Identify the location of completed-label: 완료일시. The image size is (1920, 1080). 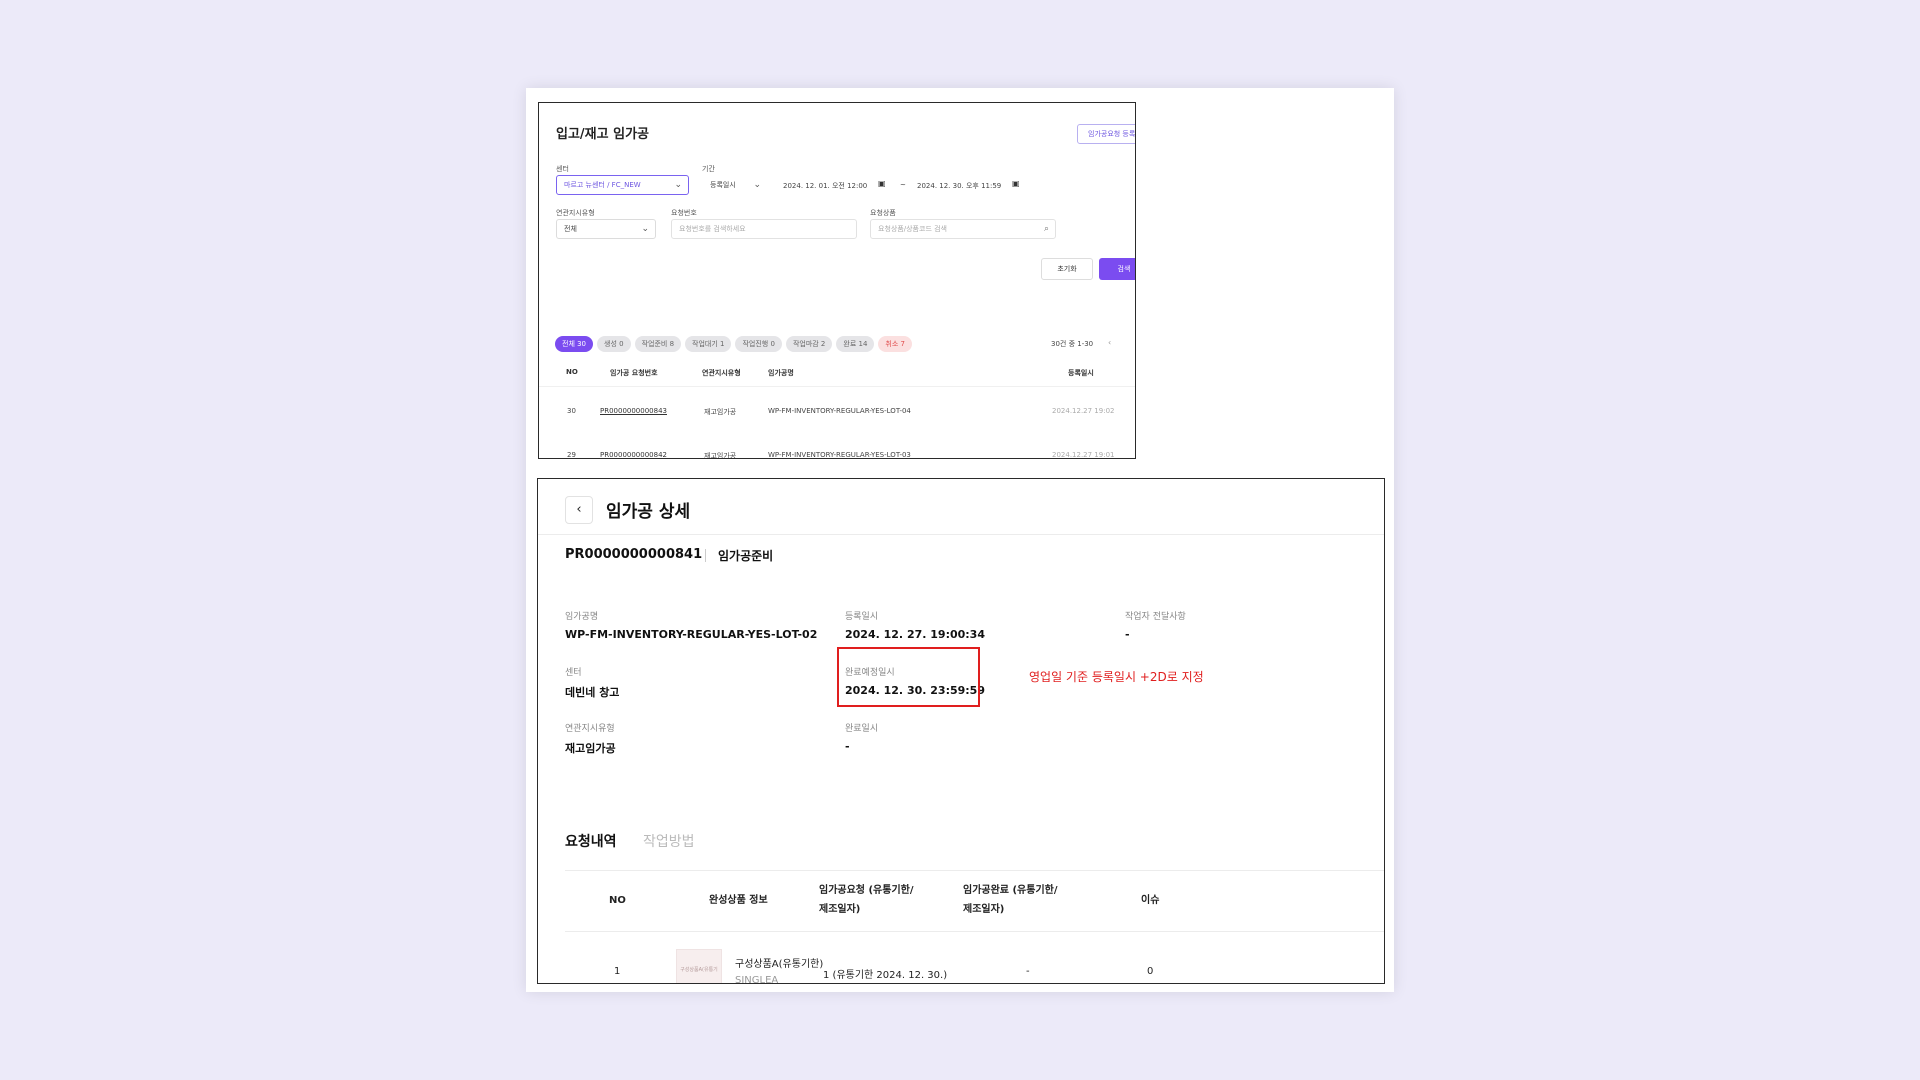
(862, 729).